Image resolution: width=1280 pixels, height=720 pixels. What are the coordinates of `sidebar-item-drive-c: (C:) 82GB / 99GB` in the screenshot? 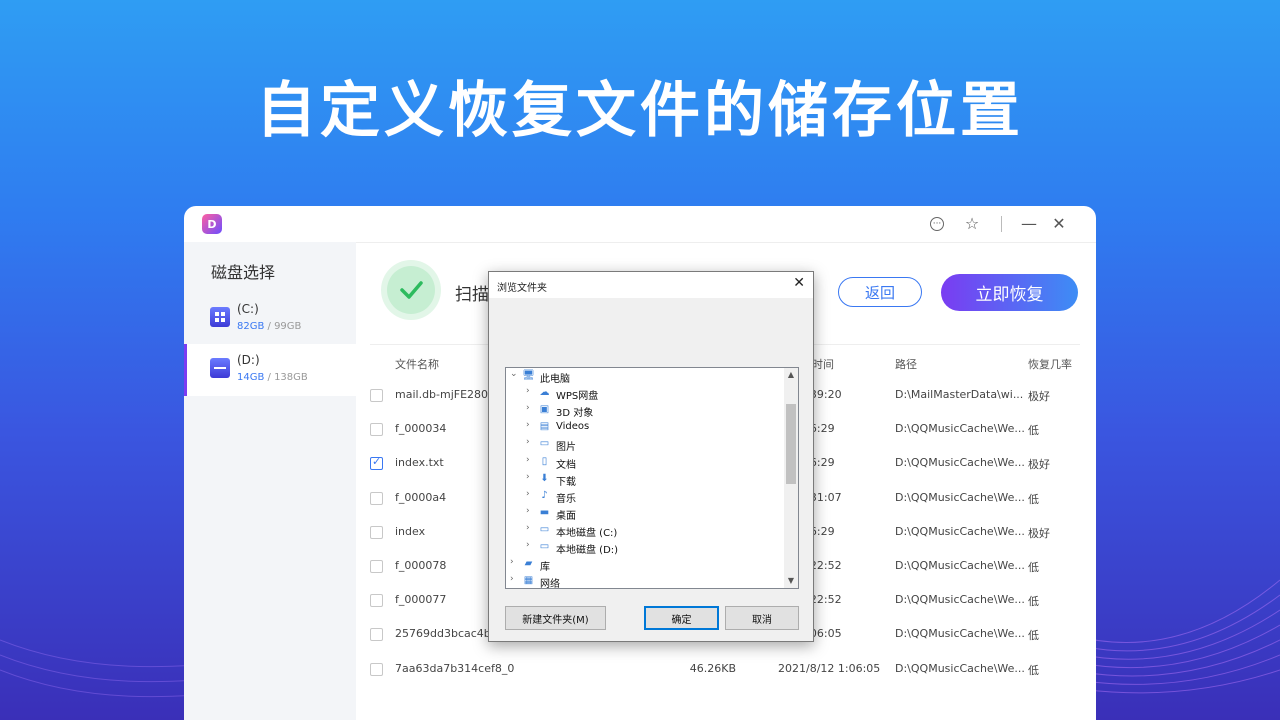 It's located at (270, 319).